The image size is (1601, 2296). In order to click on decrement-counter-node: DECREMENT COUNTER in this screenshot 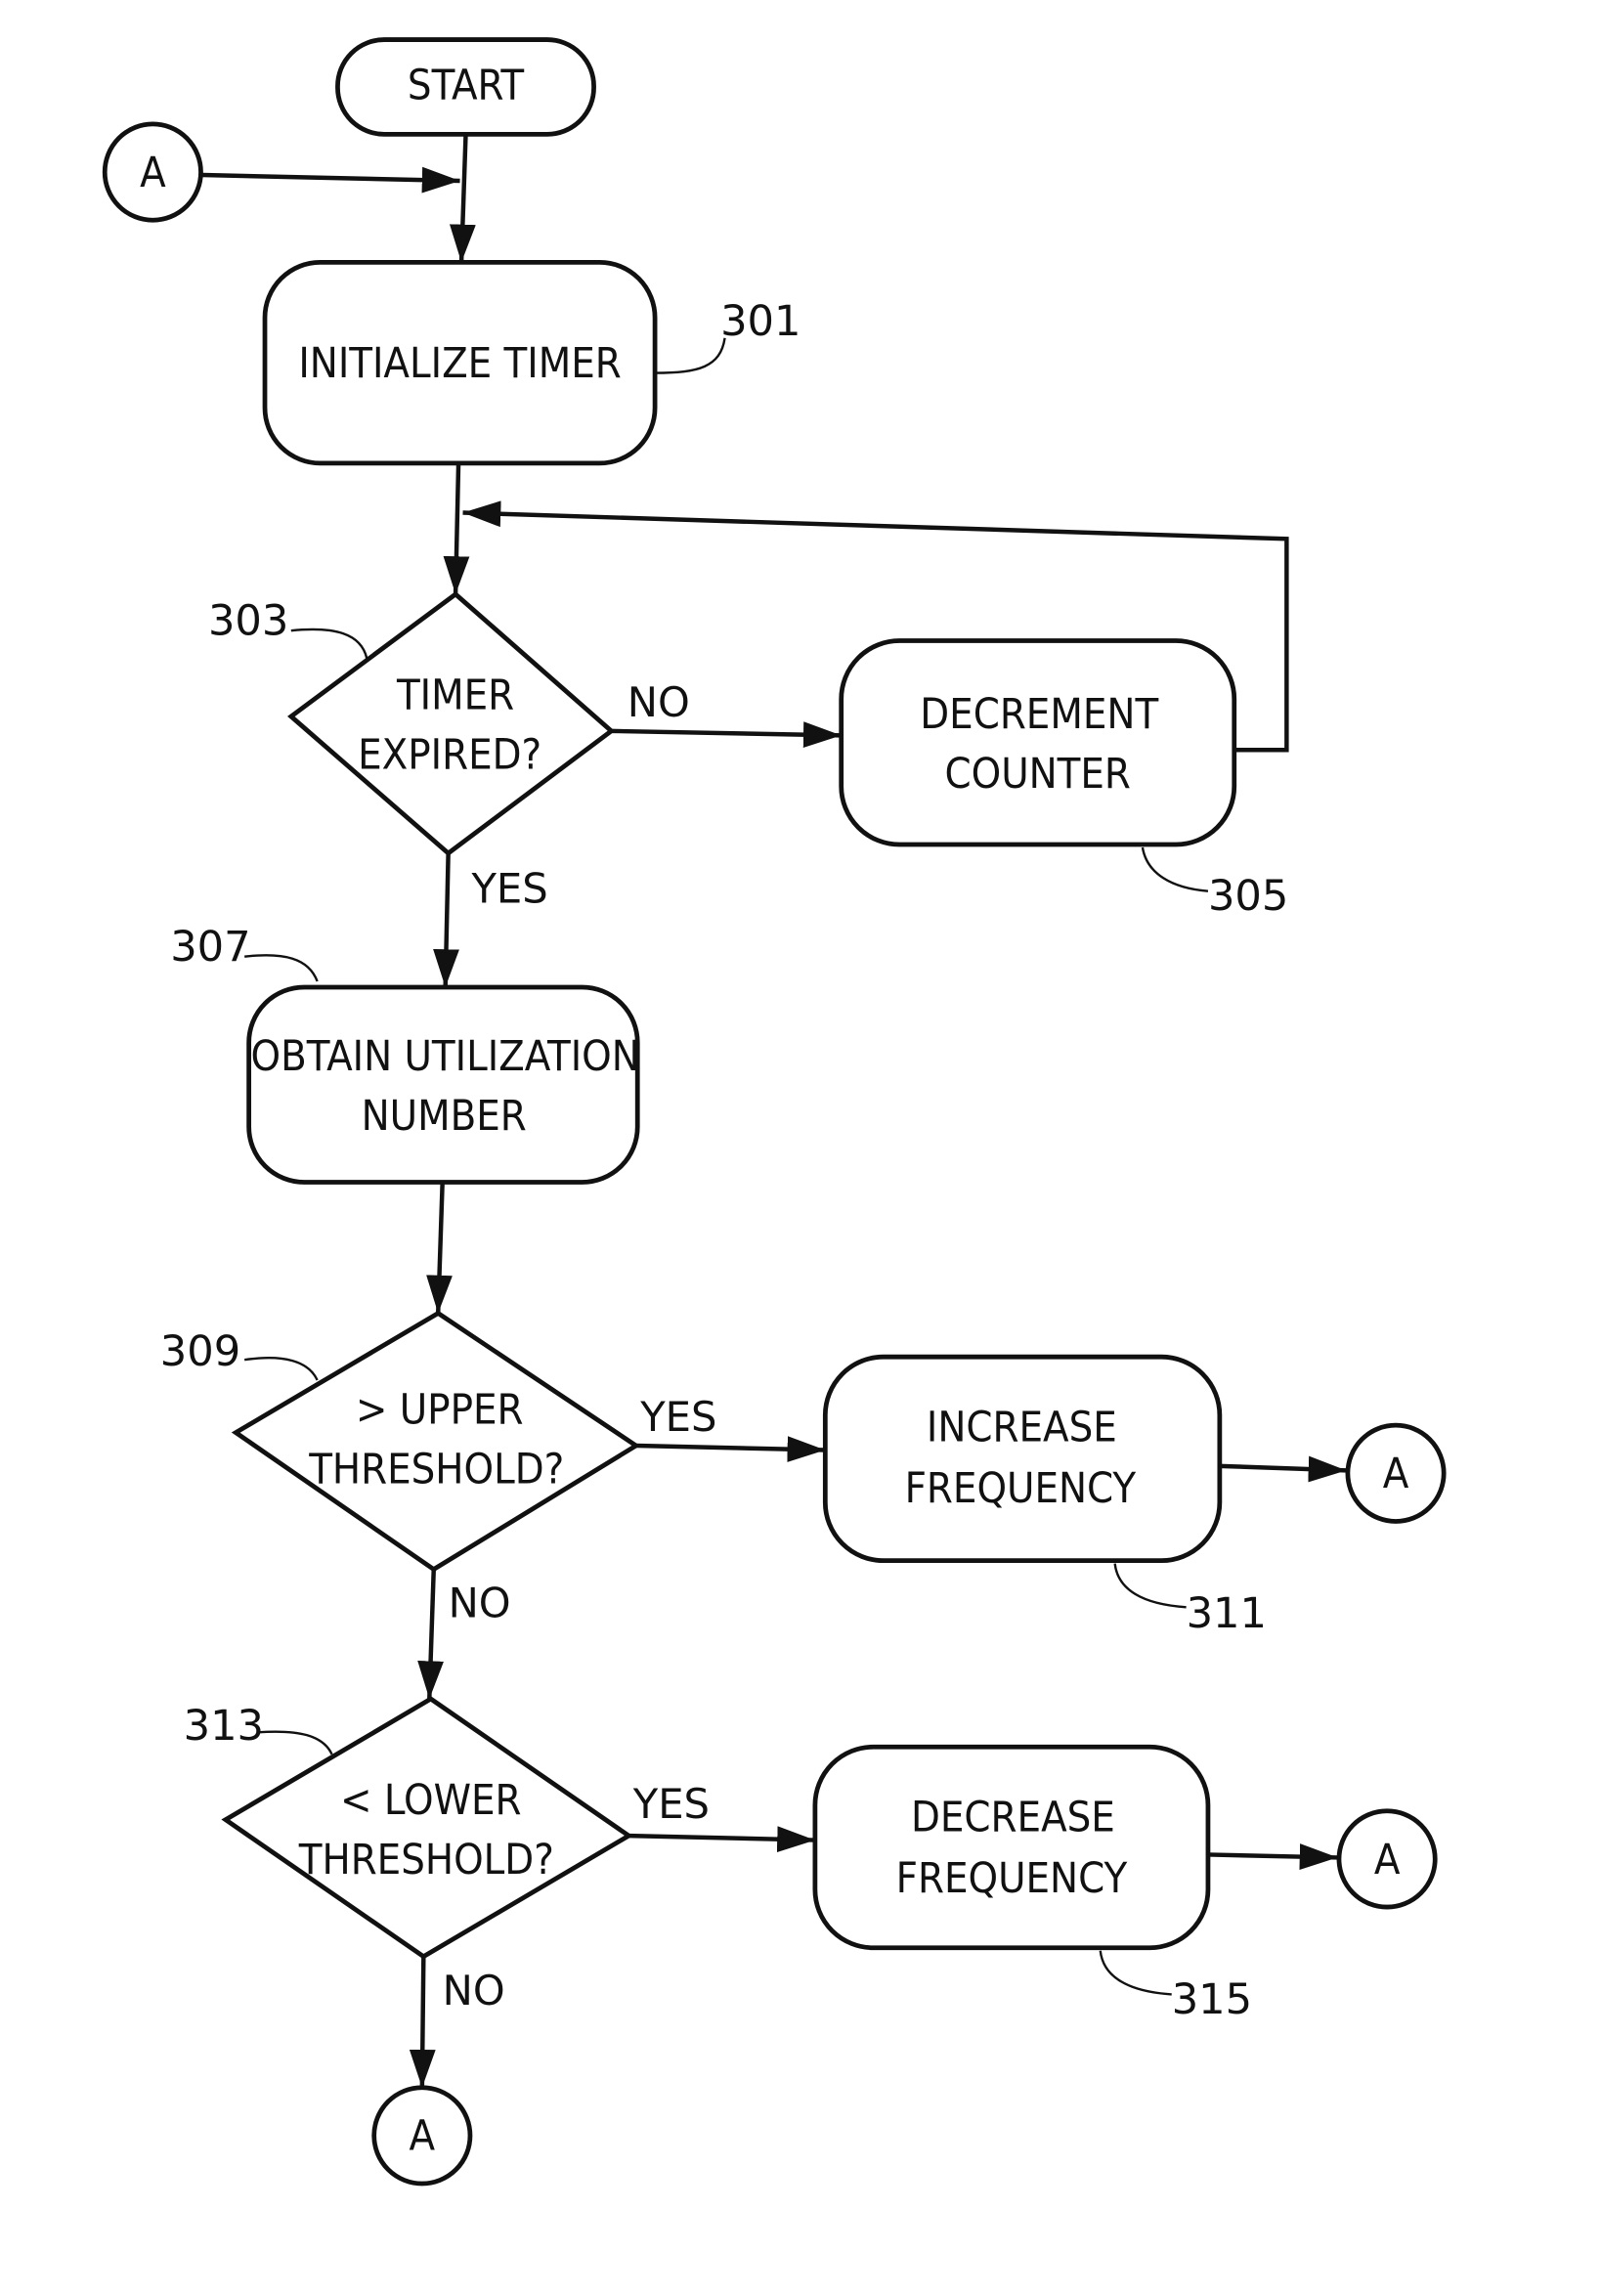, I will do `click(1038, 742)`.